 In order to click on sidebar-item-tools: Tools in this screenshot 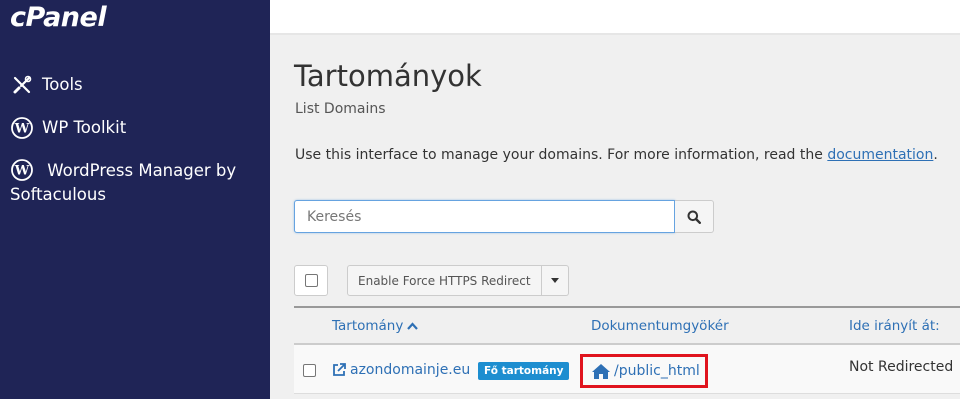, I will do `click(46, 85)`.